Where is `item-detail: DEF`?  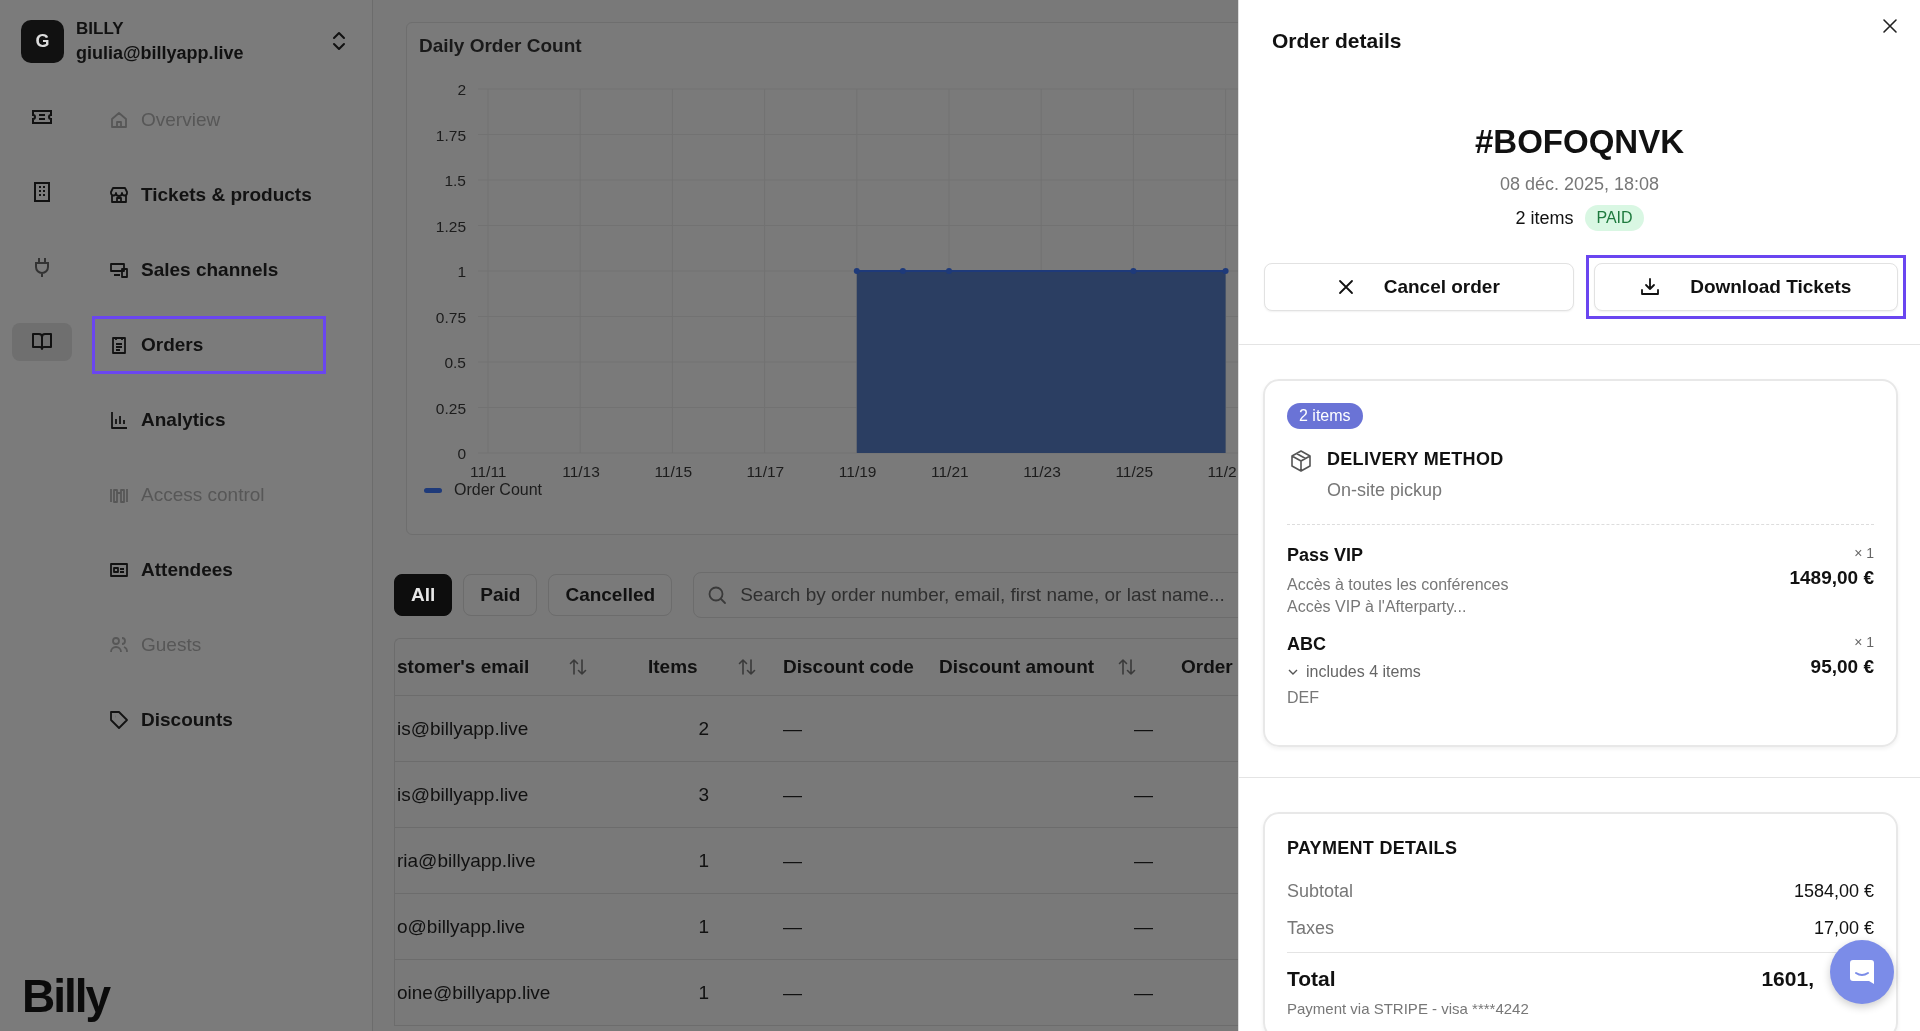 item-detail: DEF is located at coordinates (1303, 698).